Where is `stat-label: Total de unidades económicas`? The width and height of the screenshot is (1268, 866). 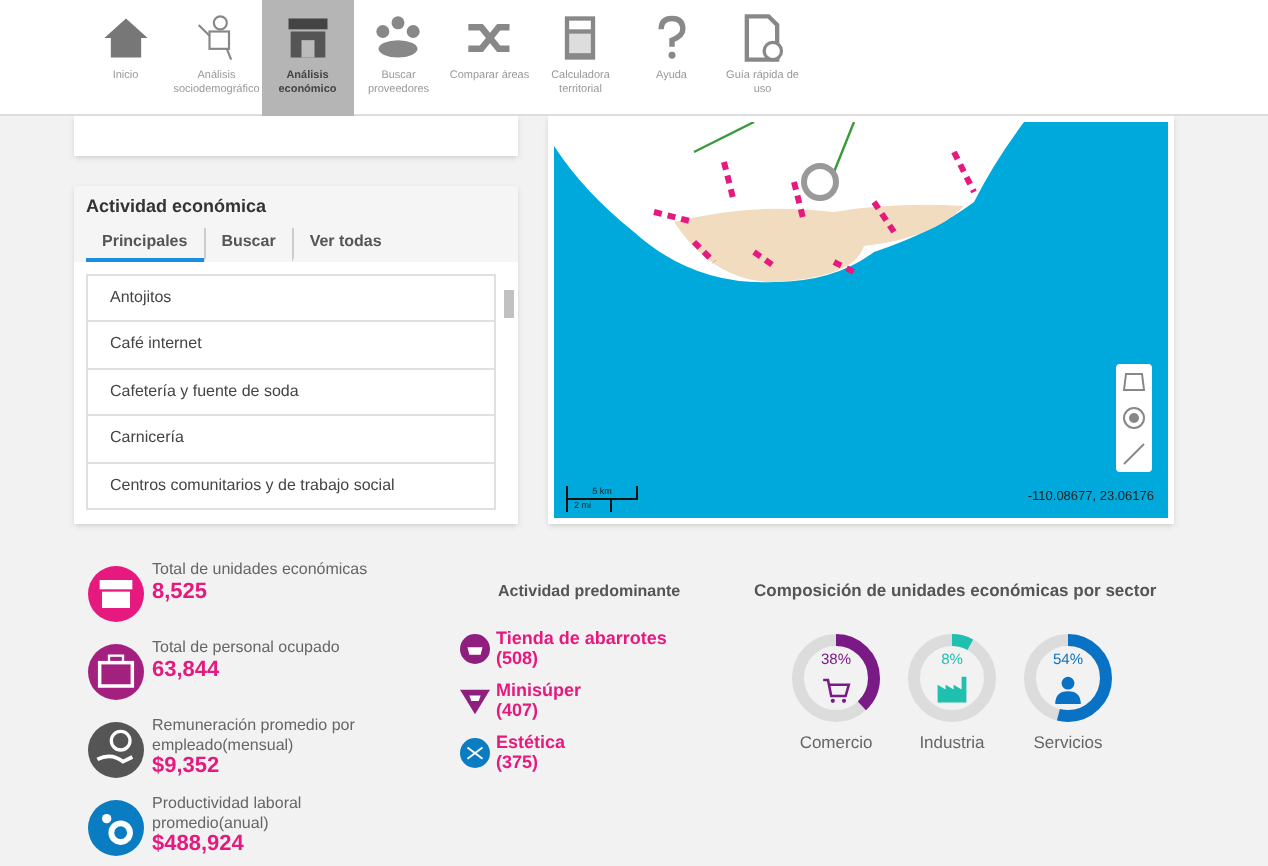
stat-label: Total de unidades económicas is located at coordinates (260, 569).